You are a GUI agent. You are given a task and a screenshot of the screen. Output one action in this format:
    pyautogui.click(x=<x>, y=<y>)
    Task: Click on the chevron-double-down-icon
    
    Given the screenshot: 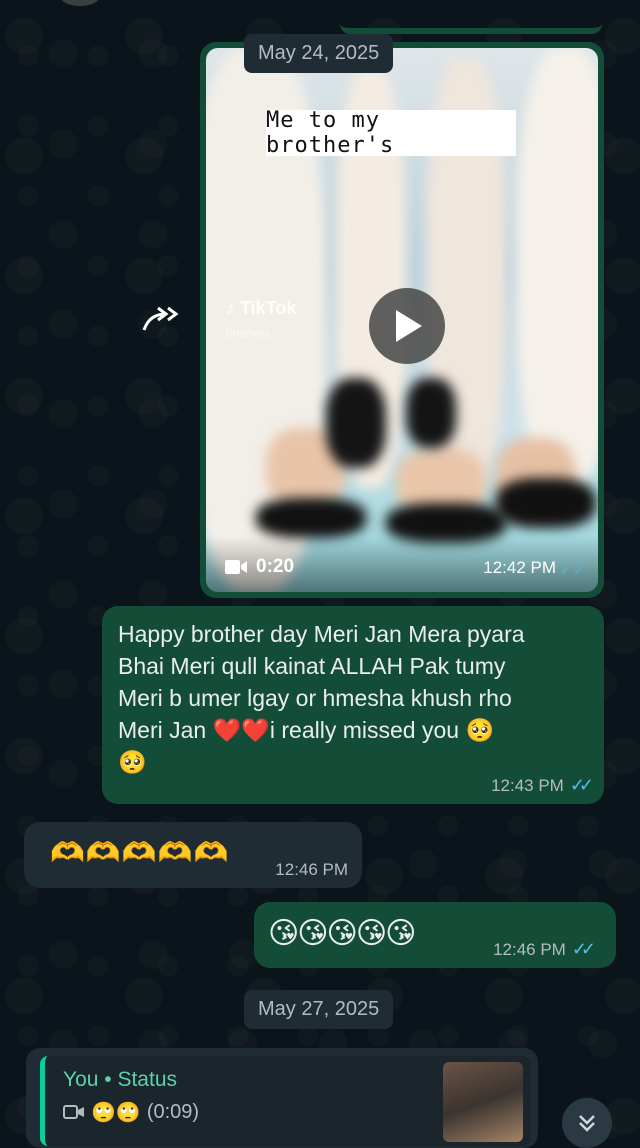 What is the action you would take?
    pyautogui.click(x=587, y=1123)
    